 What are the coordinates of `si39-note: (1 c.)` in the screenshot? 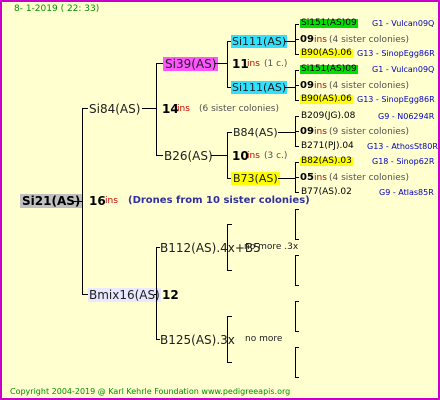 It's located at (276, 64).